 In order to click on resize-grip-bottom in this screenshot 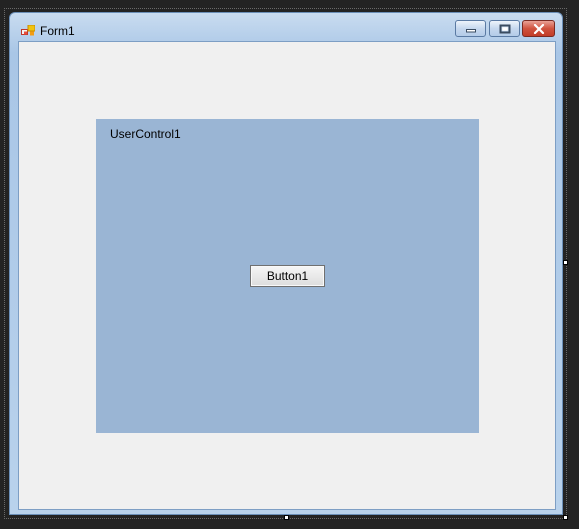, I will do `click(286, 517)`.